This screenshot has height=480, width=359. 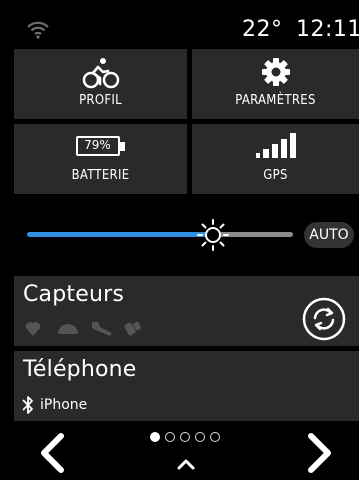 I want to click on sensor-icons, so click(x=83, y=328).